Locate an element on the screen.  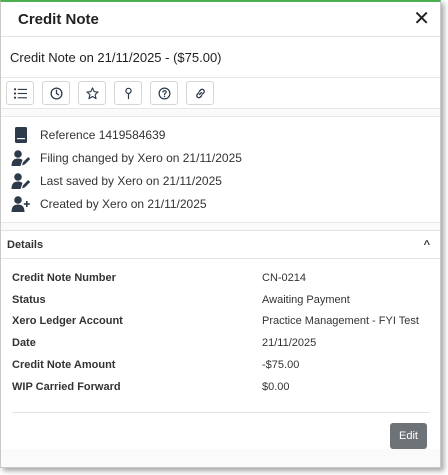
document-icon is located at coordinates (21, 135).